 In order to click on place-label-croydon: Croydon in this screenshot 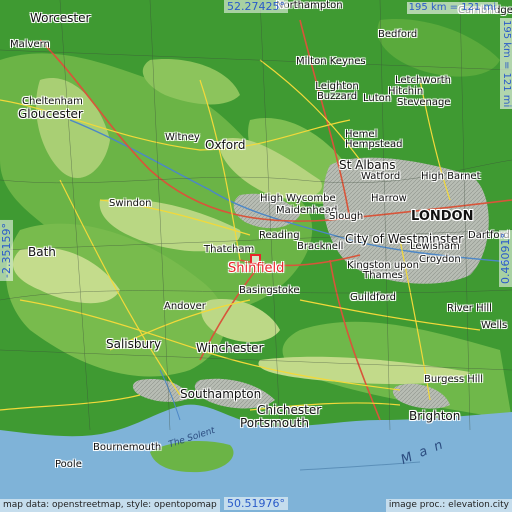, I will do `click(440, 259)`.